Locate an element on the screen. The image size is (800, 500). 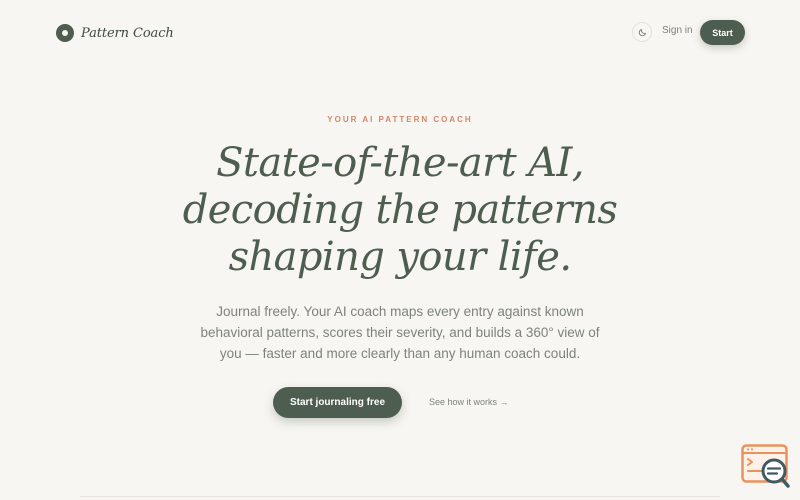
see-how-it-works-link: See how it works → is located at coordinates (469, 402).